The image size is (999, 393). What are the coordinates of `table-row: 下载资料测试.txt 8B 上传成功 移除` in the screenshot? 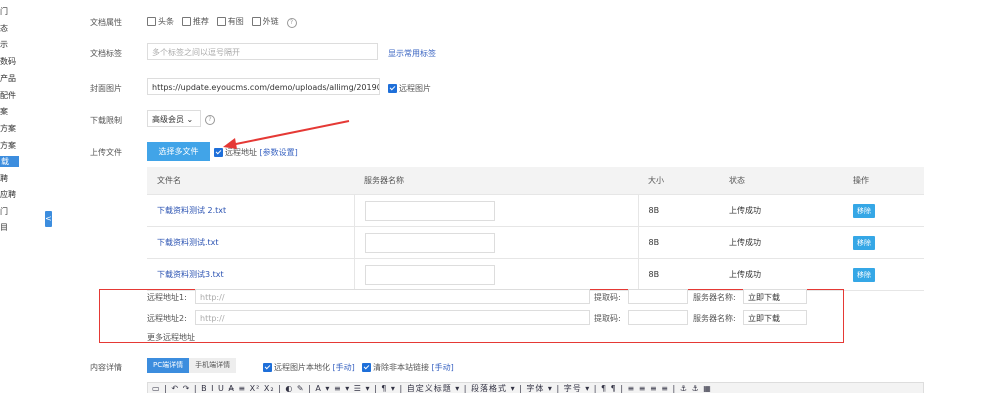 It's located at (535, 242).